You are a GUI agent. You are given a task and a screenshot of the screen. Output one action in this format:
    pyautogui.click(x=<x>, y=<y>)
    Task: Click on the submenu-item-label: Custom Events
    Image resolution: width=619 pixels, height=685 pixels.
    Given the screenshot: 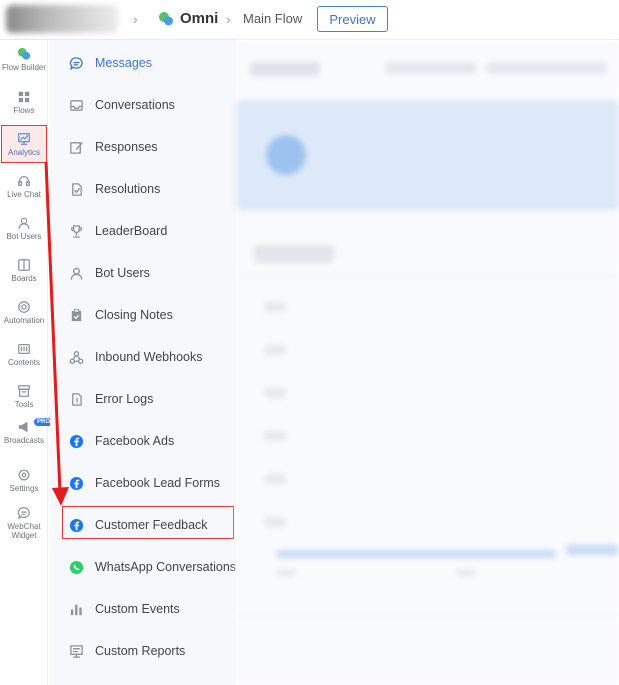 What is the action you would take?
    pyautogui.click(x=137, y=609)
    